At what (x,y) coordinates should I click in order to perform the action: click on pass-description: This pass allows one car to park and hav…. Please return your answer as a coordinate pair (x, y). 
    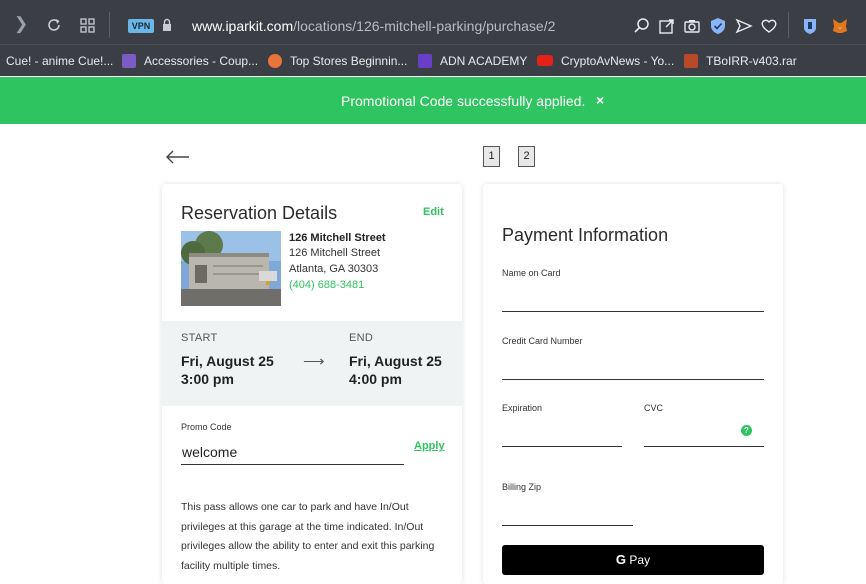
    Looking at the image, I should click on (308, 536).